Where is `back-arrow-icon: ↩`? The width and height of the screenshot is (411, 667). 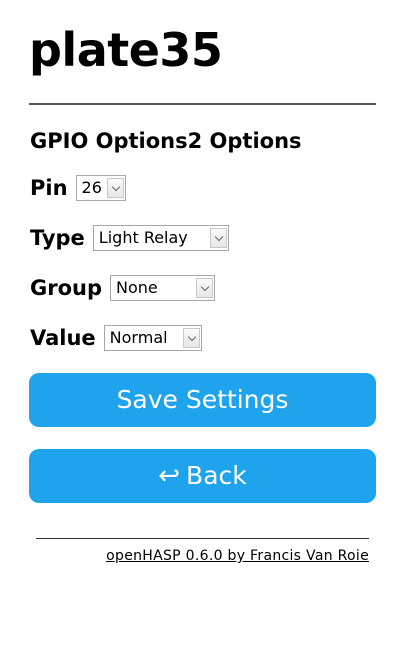 back-arrow-icon: ↩ is located at coordinates (169, 476).